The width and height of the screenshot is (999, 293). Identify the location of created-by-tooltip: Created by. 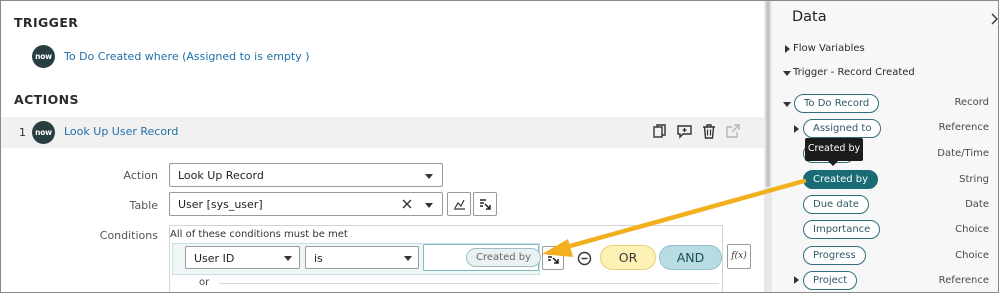
(834, 149).